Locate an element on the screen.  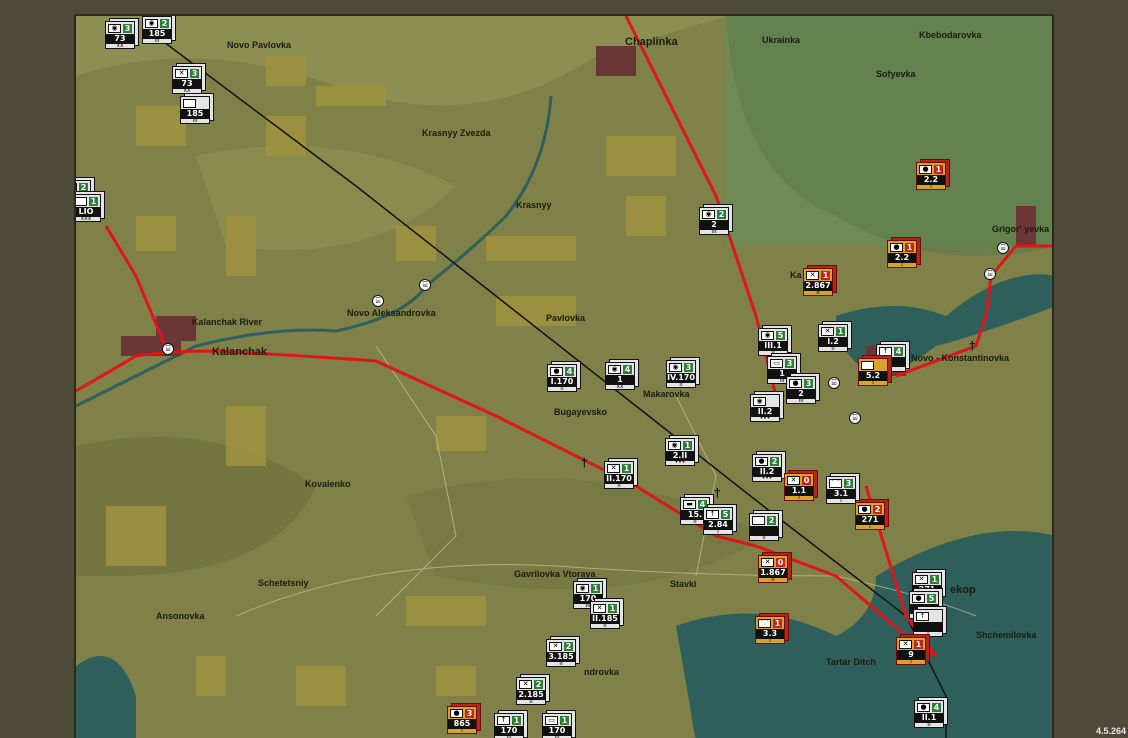
unit-counter: ◉ 1 2.II ••• is located at coordinates (682, 452).